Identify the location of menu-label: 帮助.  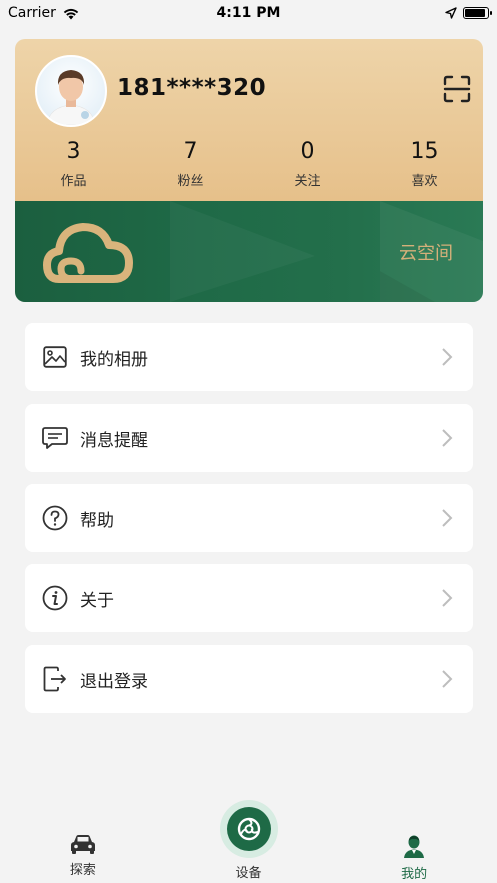
(97, 520).